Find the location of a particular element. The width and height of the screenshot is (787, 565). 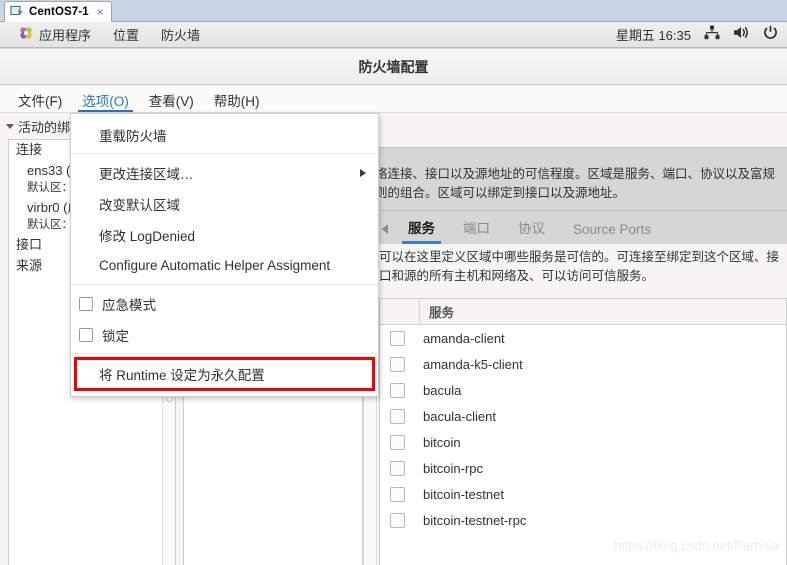

menu-options: 选项(O) is located at coordinates (105, 99).